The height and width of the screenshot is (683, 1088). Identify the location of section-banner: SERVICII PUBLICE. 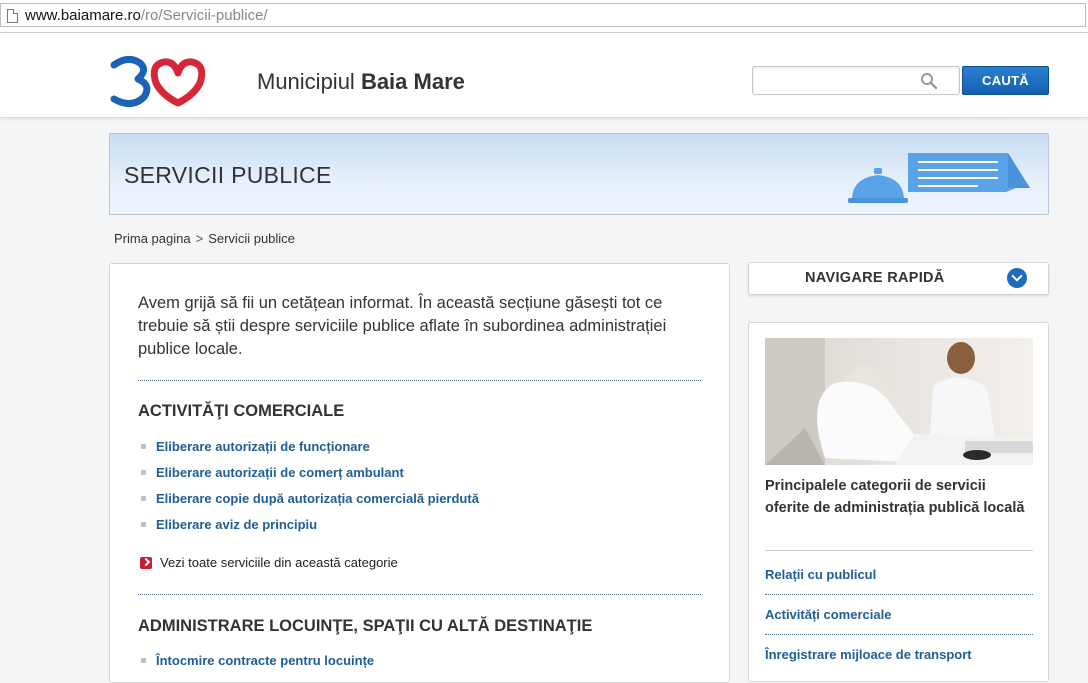
(579, 174).